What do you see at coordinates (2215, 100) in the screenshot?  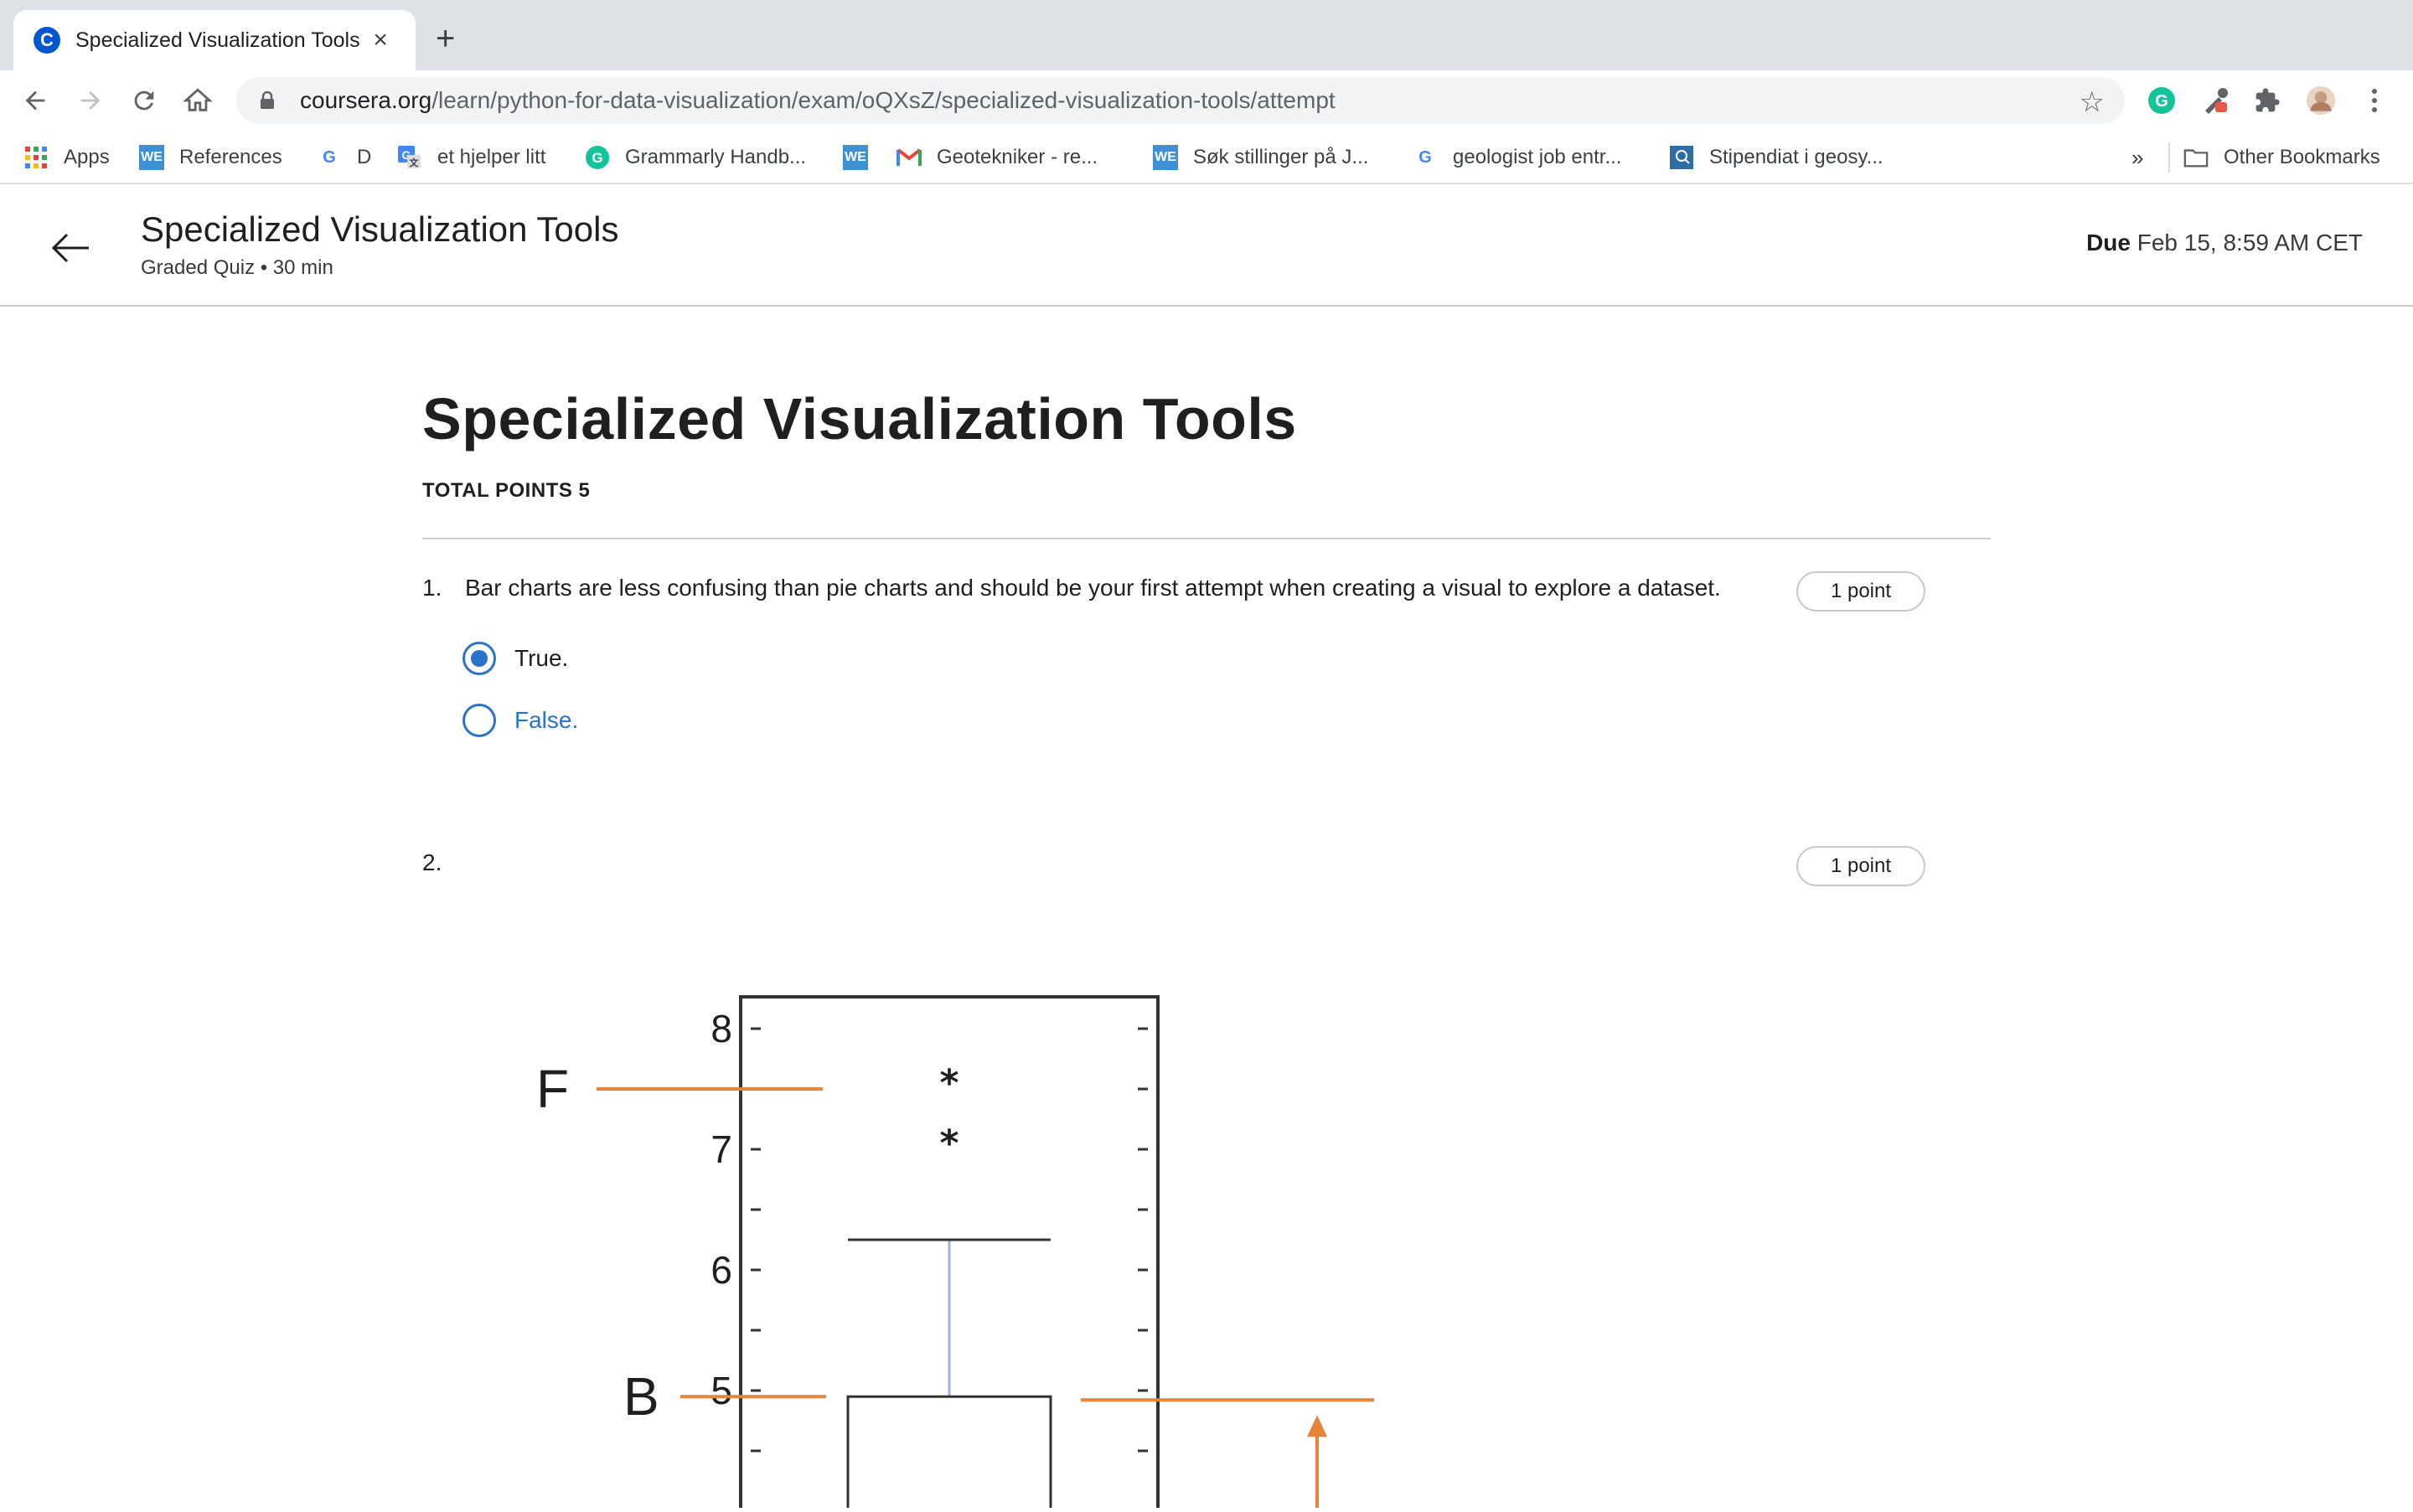 I see `eyedropper-extension-icon` at bounding box center [2215, 100].